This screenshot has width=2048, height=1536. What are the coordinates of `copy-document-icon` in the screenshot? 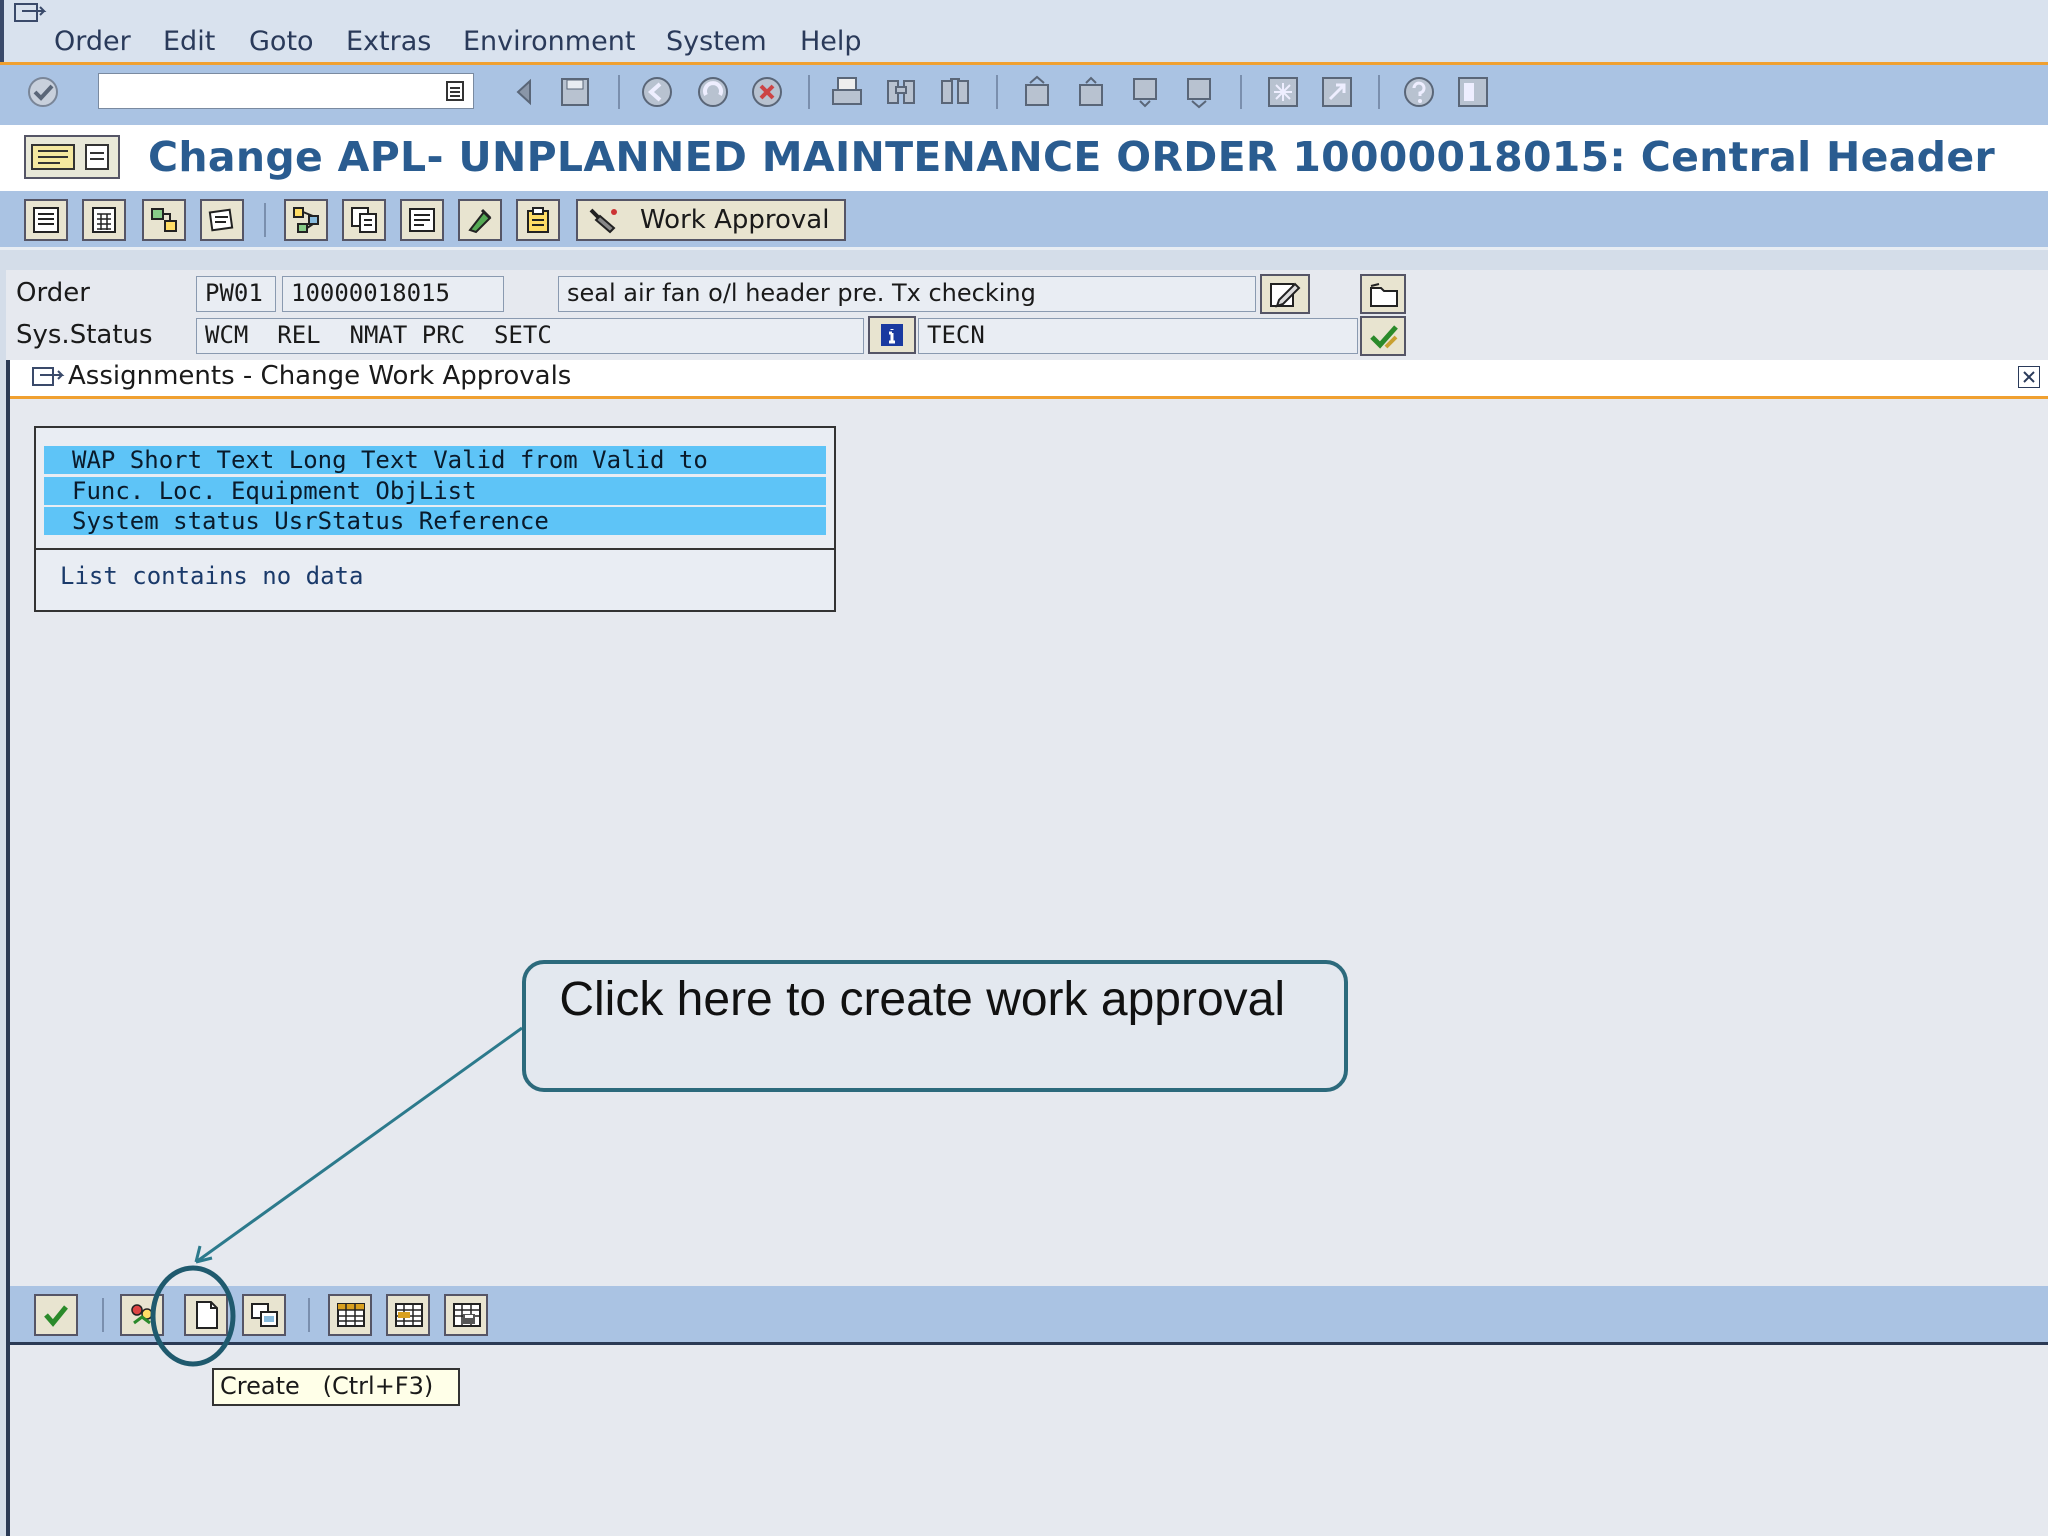 It's located at (364, 220).